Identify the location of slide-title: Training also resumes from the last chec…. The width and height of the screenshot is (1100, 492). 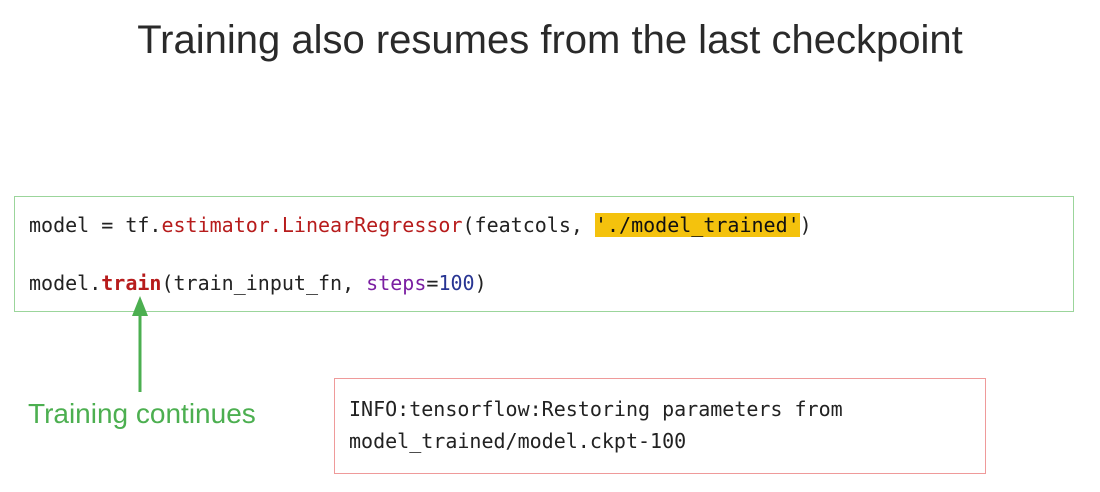
(550, 40).